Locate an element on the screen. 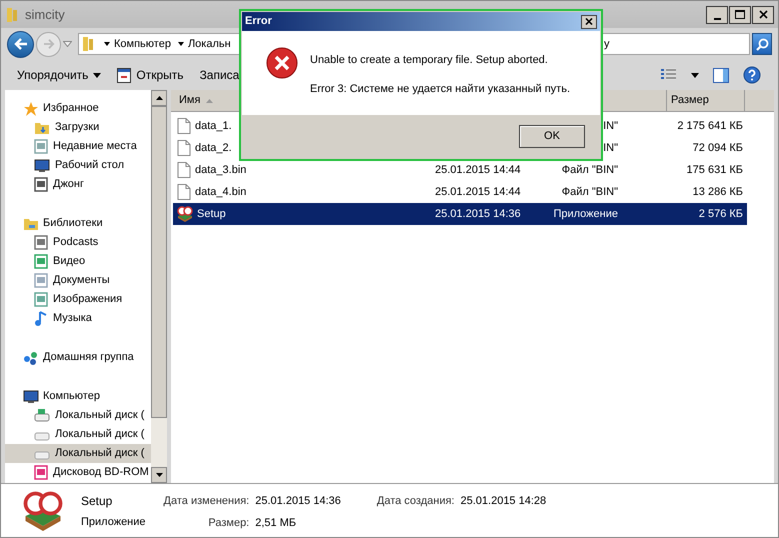  details-value: 2,51 МБ is located at coordinates (276, 523).